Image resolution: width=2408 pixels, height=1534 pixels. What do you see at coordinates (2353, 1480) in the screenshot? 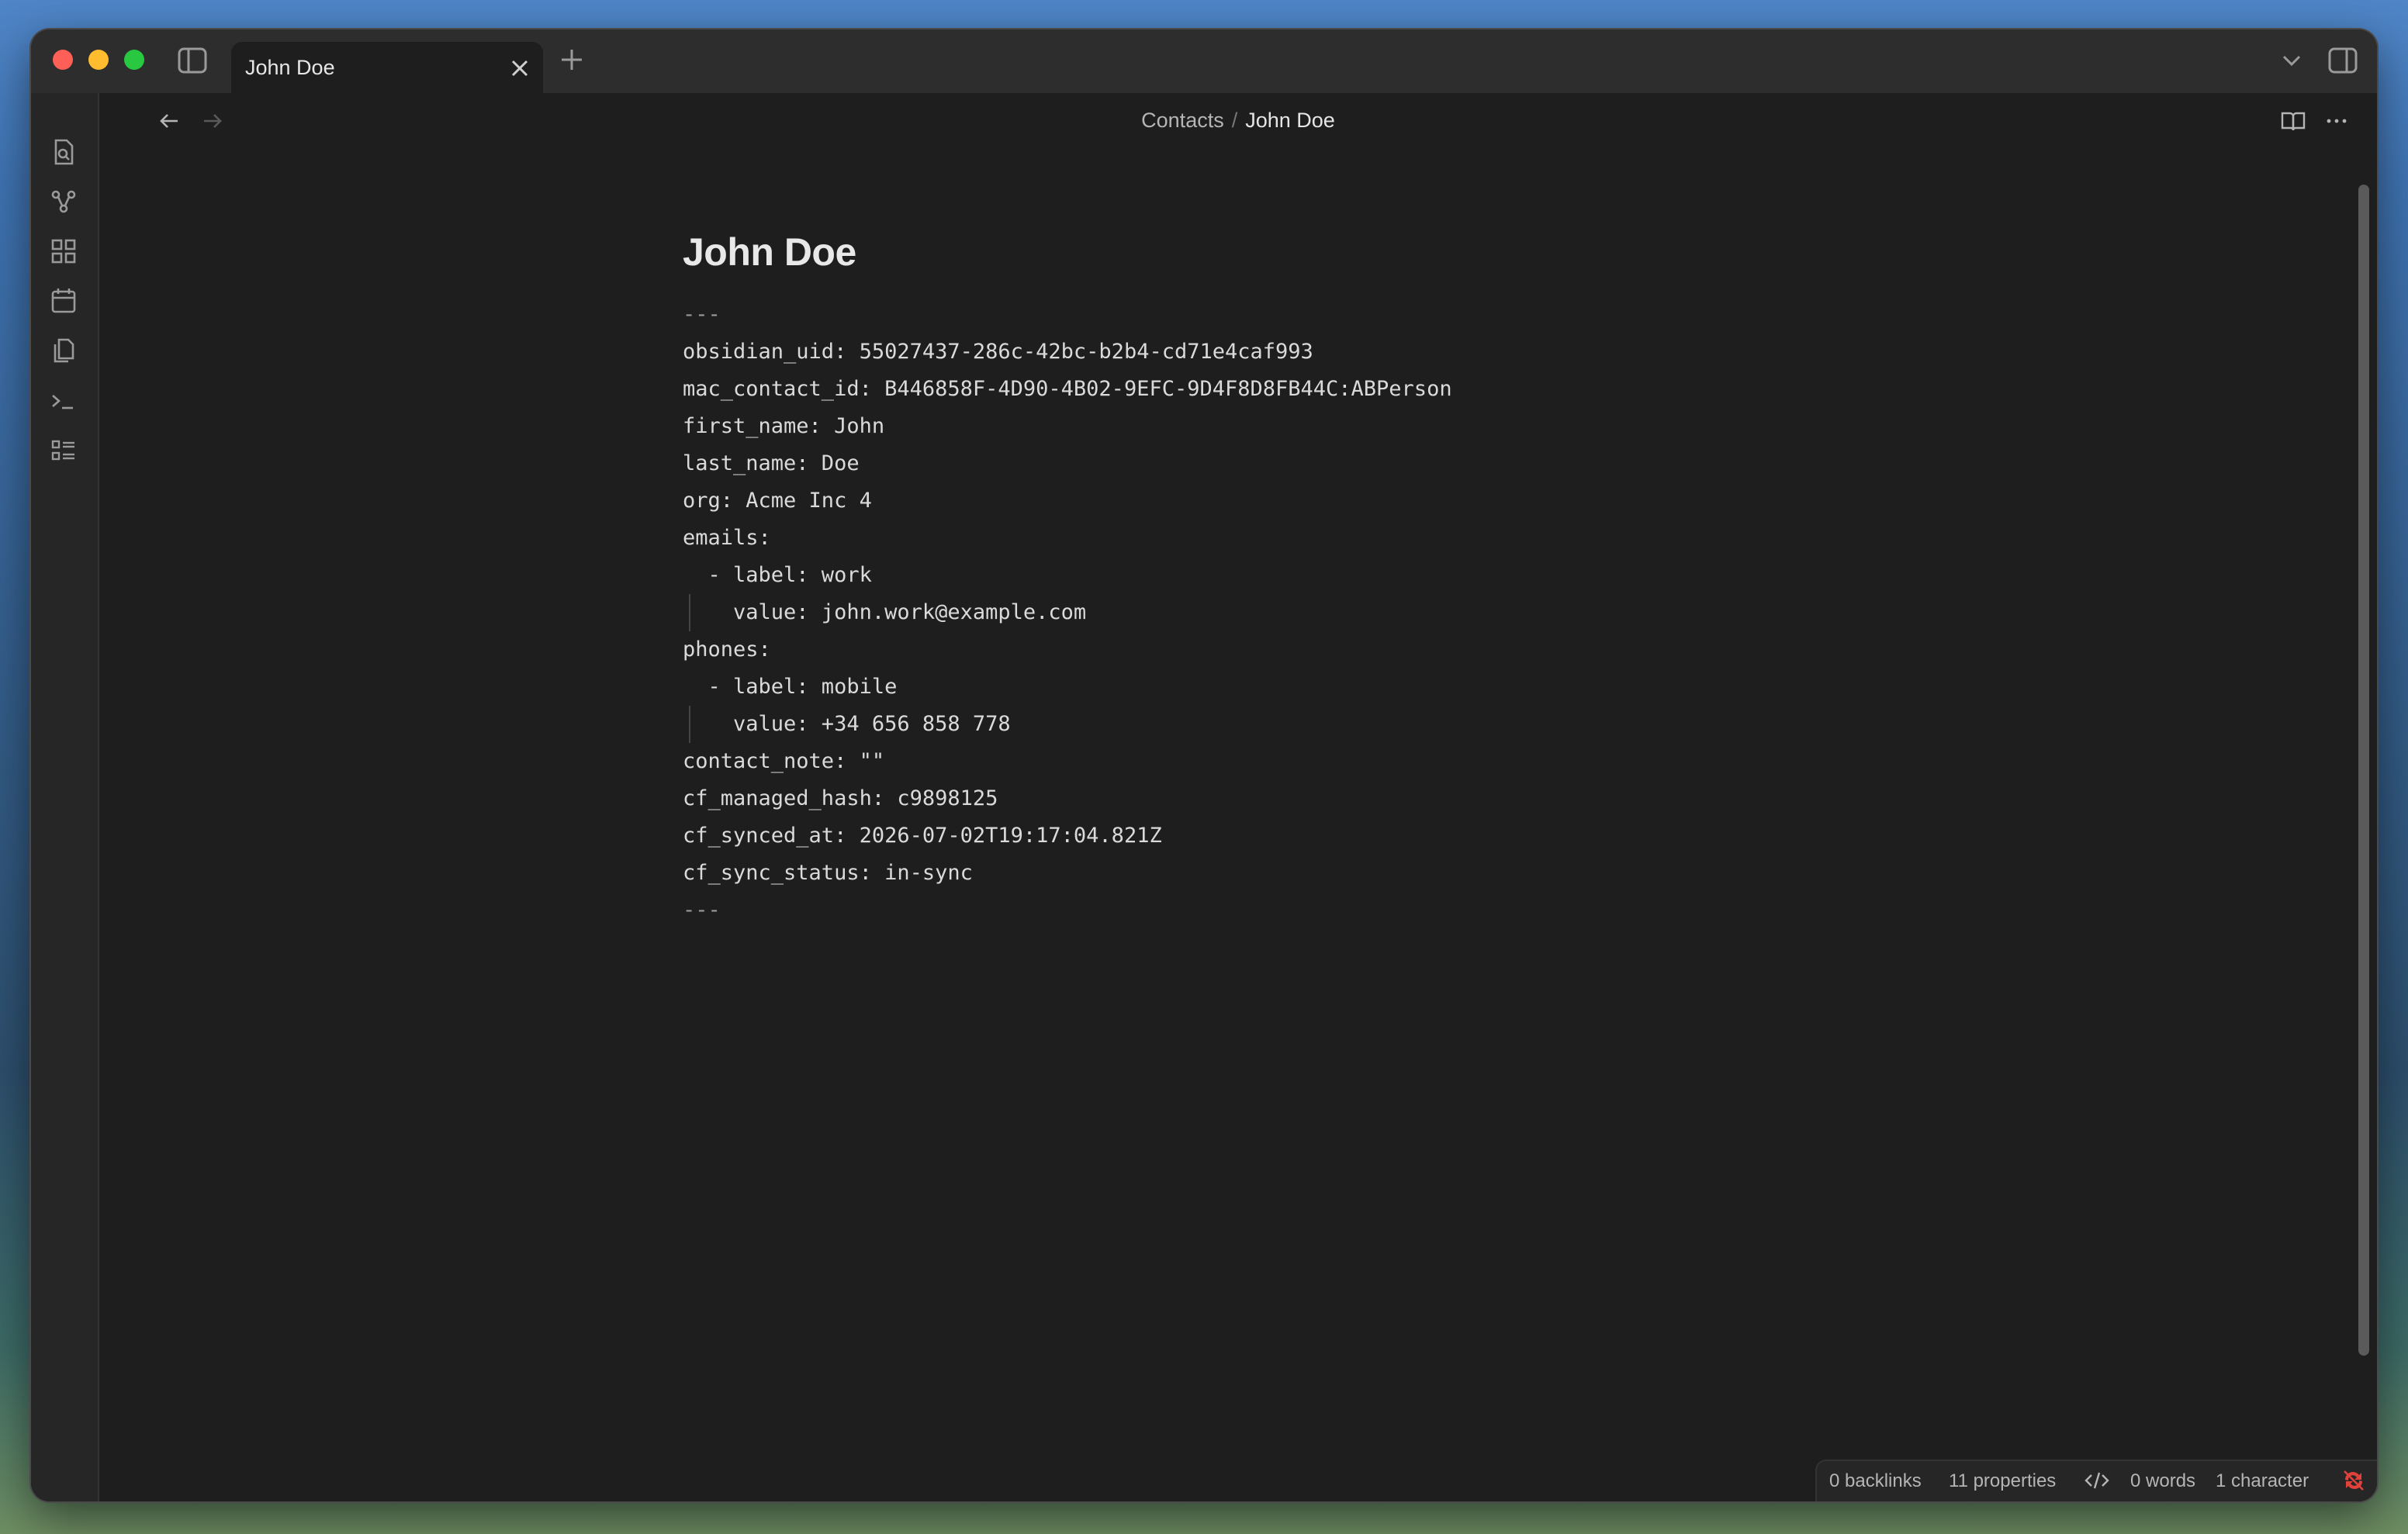
I see `sync-error-icon` at bounding box center [2353, 1480].